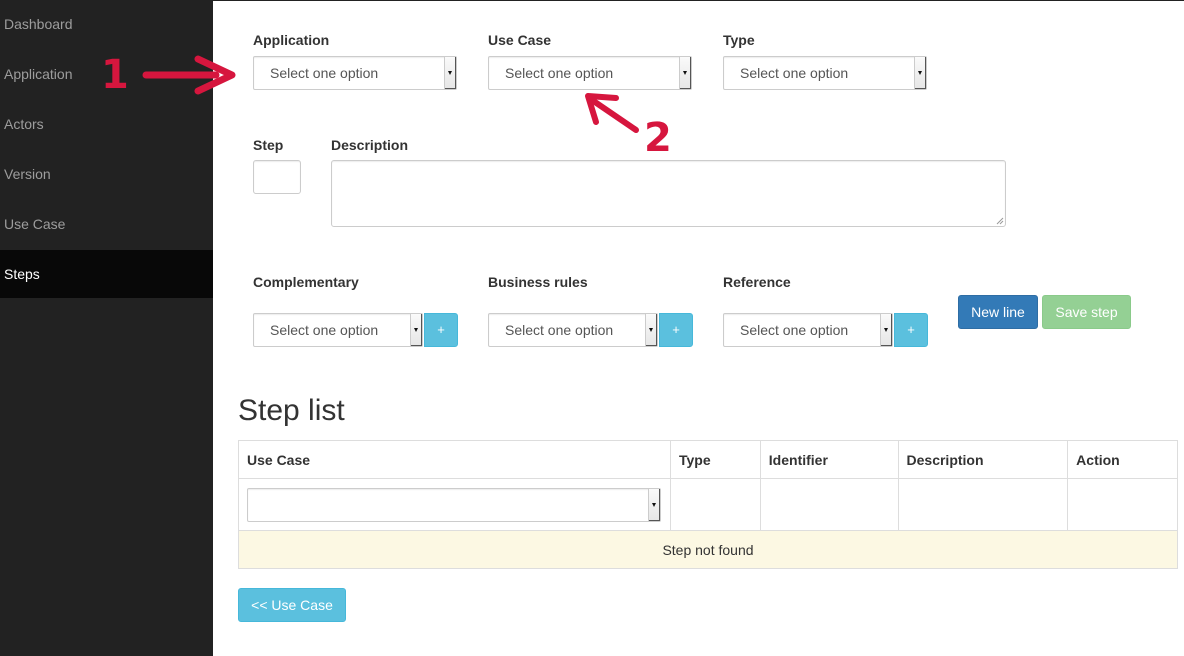 This screenshot has height=656, width=1184. What do you see at coordinates (1086, 312) in the screenshot?
I see `save-step-button: Save step` at bounding box center [1086, 312].